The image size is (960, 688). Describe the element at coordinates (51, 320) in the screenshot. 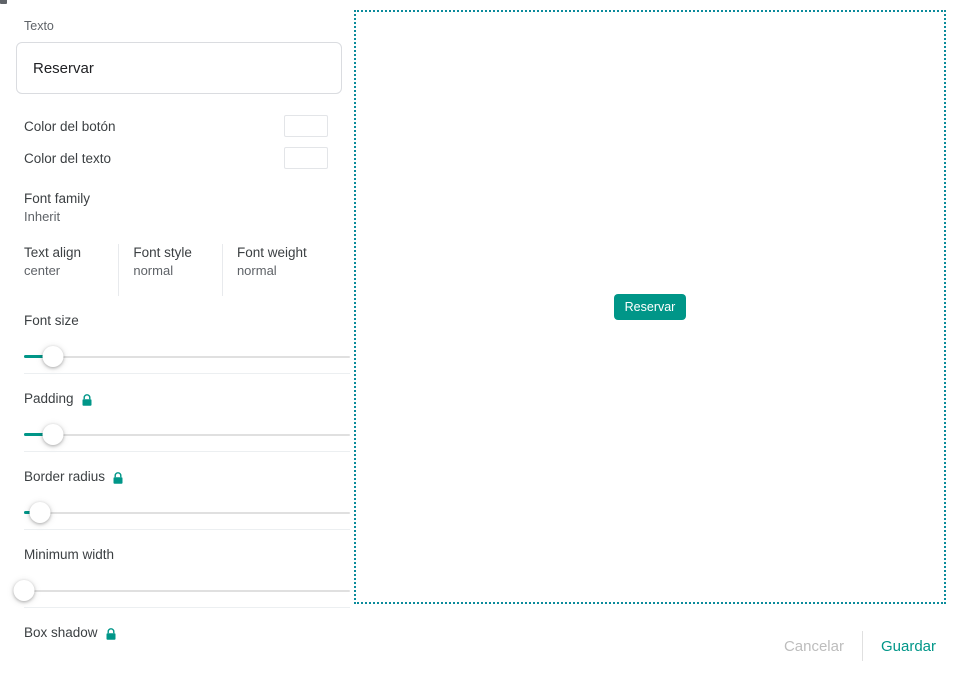

I see `font-size-label: Font size` at that location.